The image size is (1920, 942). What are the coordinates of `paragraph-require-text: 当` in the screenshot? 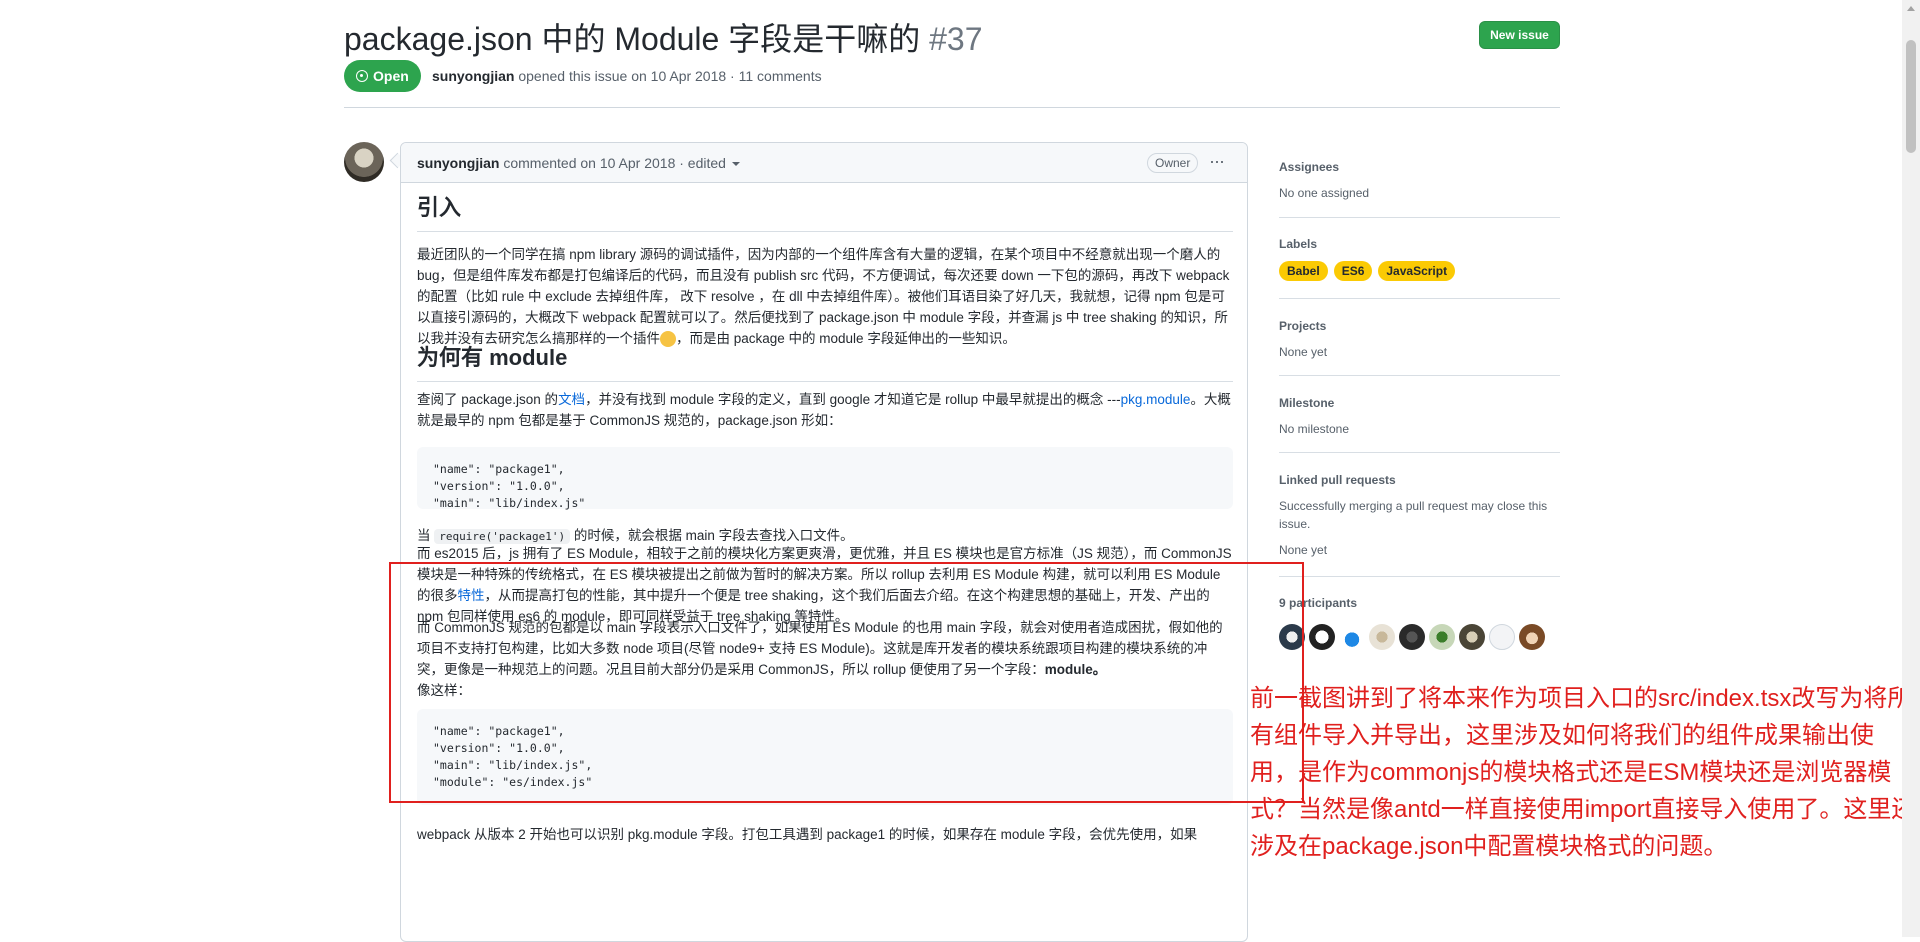 It's located at (424, 535).